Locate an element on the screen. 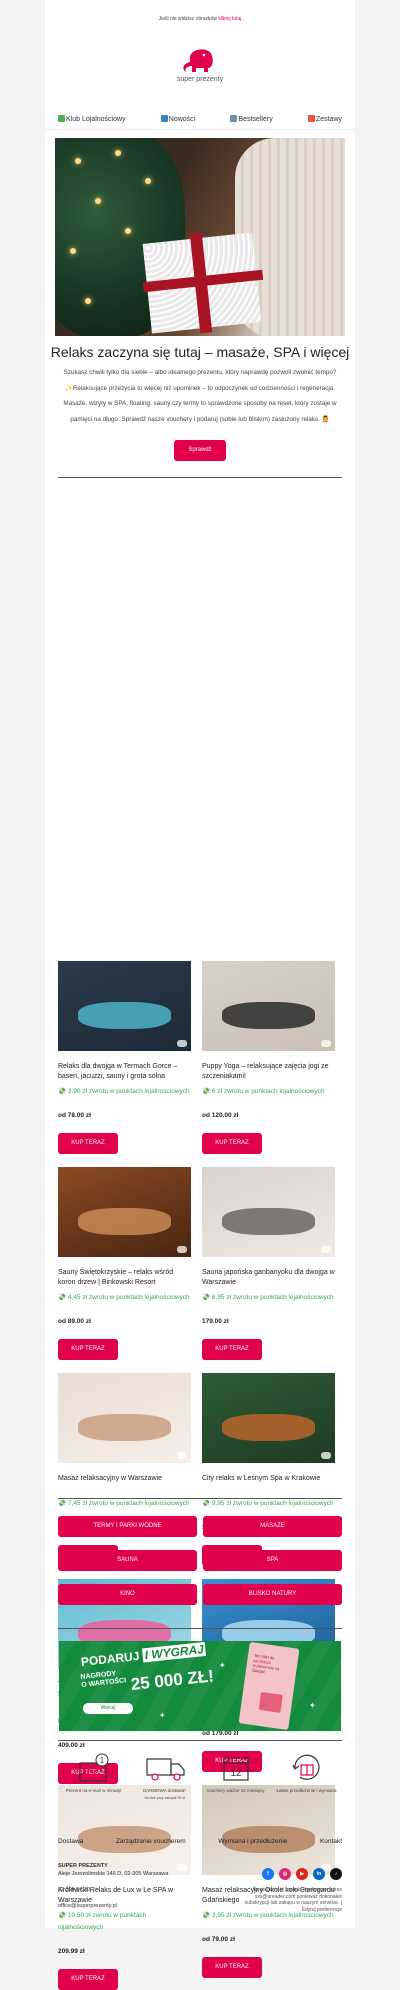  feature-subcaption: *on-line przy zakupie 99 zł is located at coordinates (164, 1798).